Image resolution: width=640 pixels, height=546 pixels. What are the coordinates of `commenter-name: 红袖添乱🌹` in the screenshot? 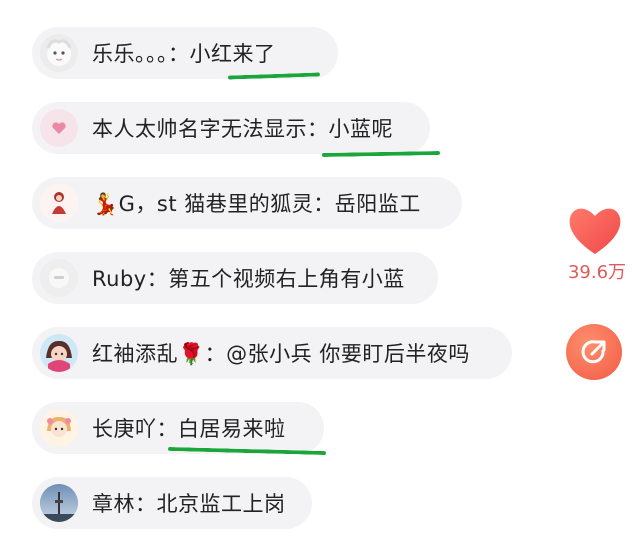 It's located at (148, 354).